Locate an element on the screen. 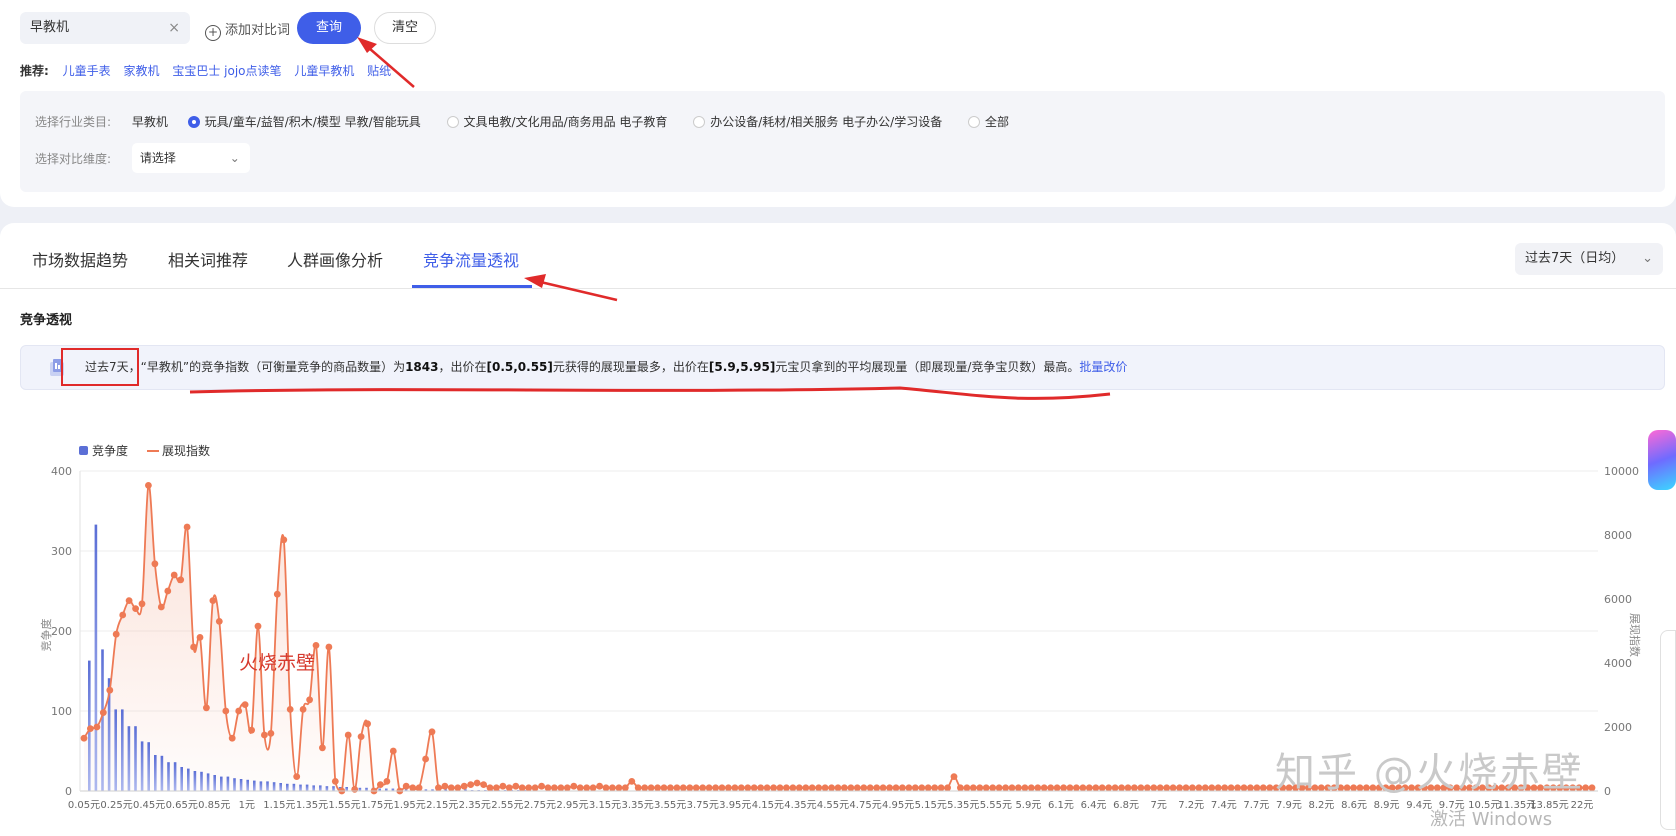  x-tick-label: 3.95元 is located at coordinates (735, 805).